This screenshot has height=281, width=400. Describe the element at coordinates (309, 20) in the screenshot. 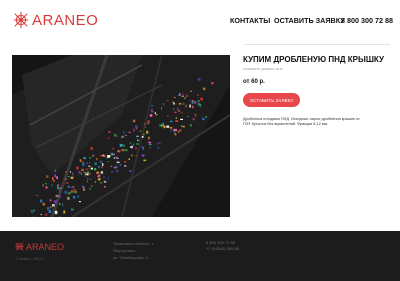

I see `nav-request-link: ОСТАВИТЬ ЗАЯВКУ` at that location.